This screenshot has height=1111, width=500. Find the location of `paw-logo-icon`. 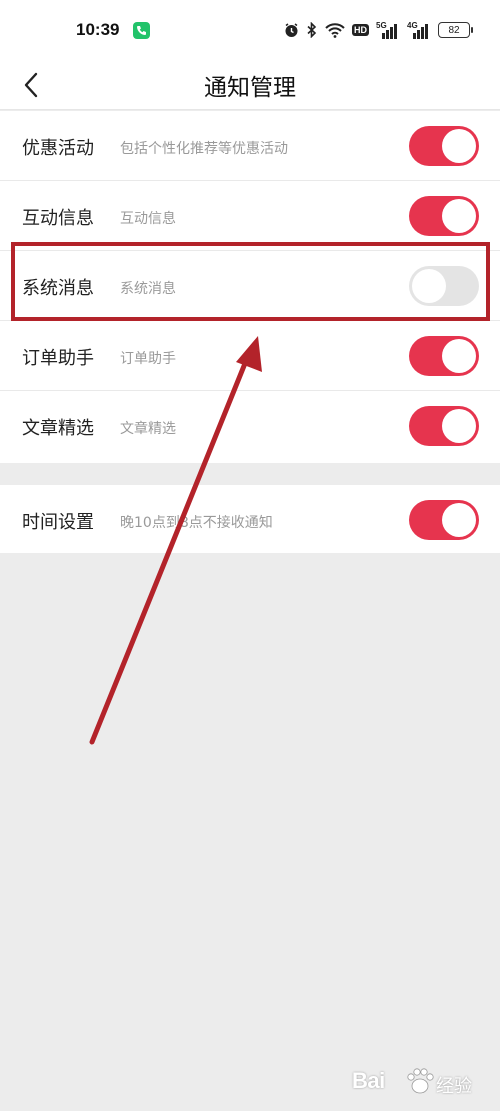

paw-logo-icon is located at coordinates (420, 1081).